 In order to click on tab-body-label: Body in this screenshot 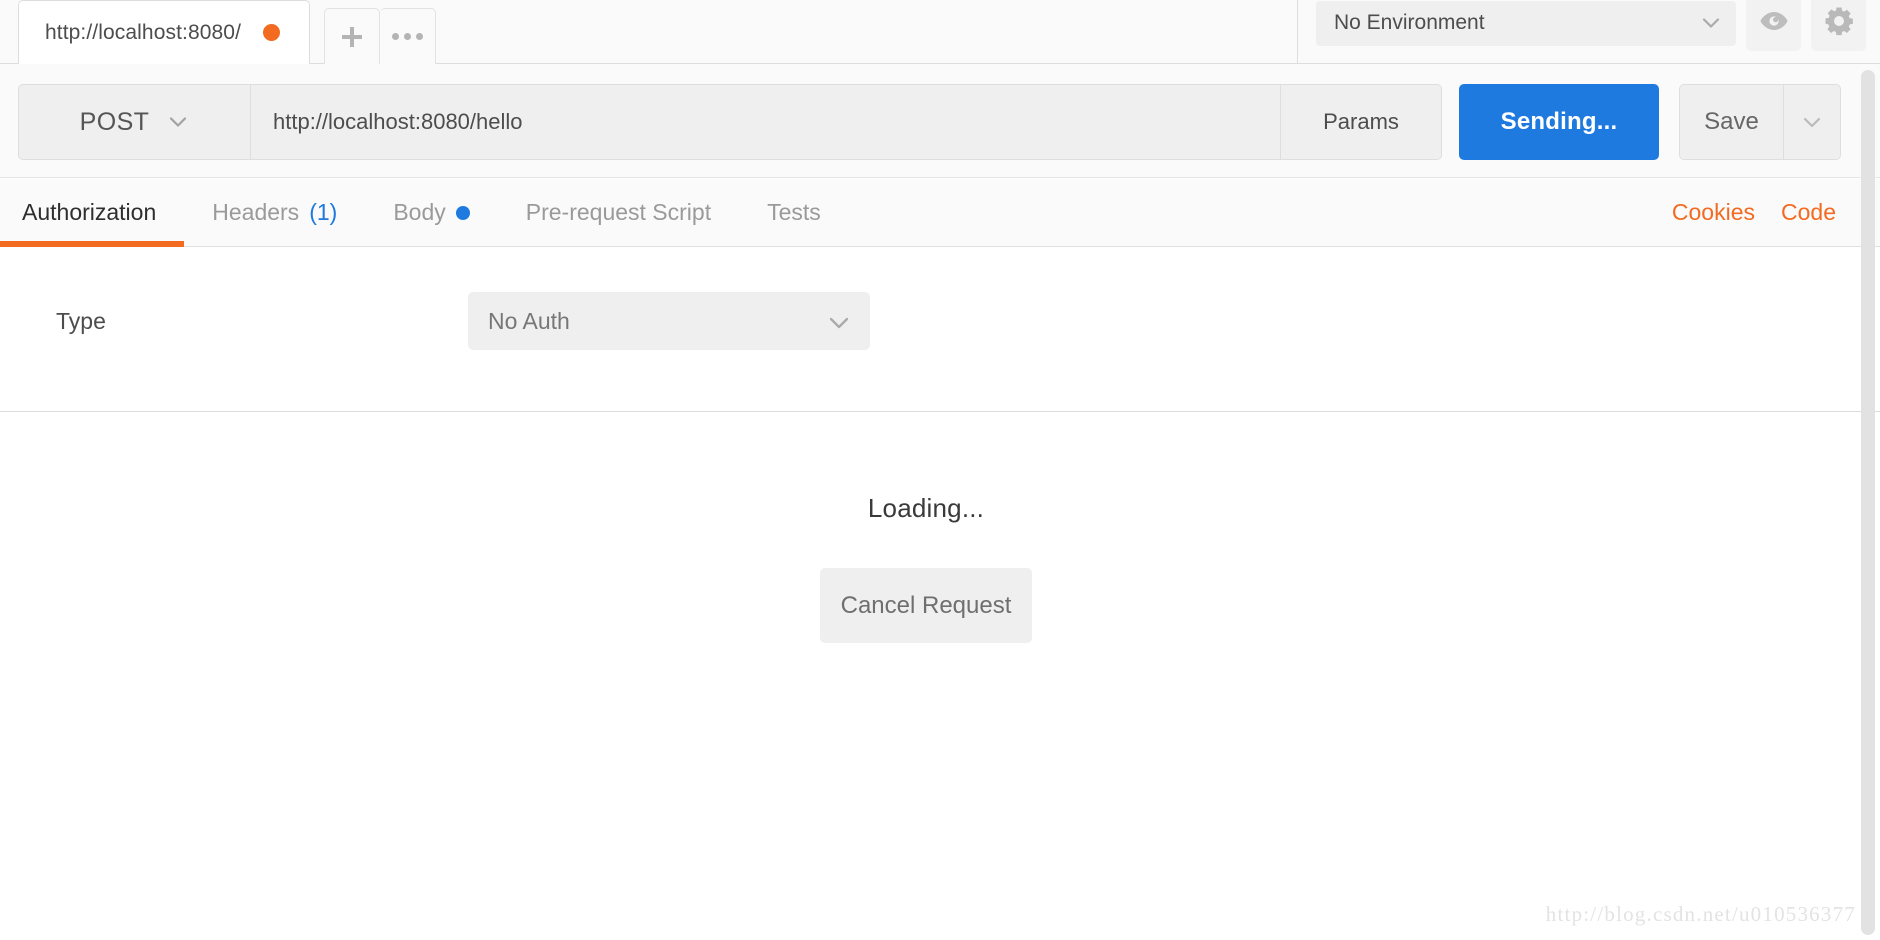, I will do `click(419, 212)`.